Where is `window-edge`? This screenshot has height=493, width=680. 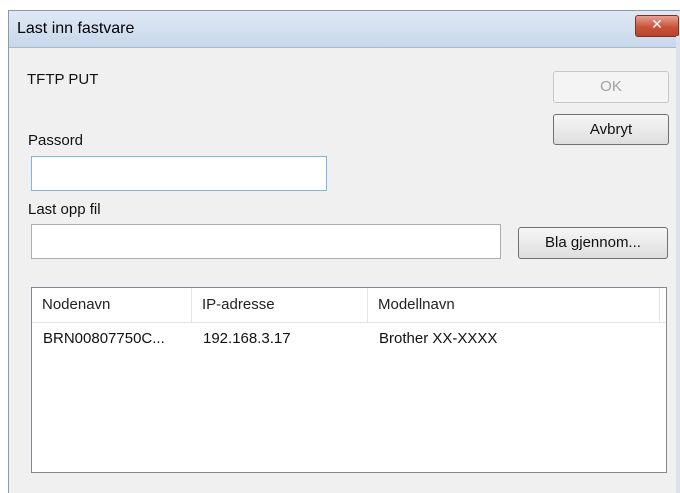
window-edge is located at coordinates (678, 264).